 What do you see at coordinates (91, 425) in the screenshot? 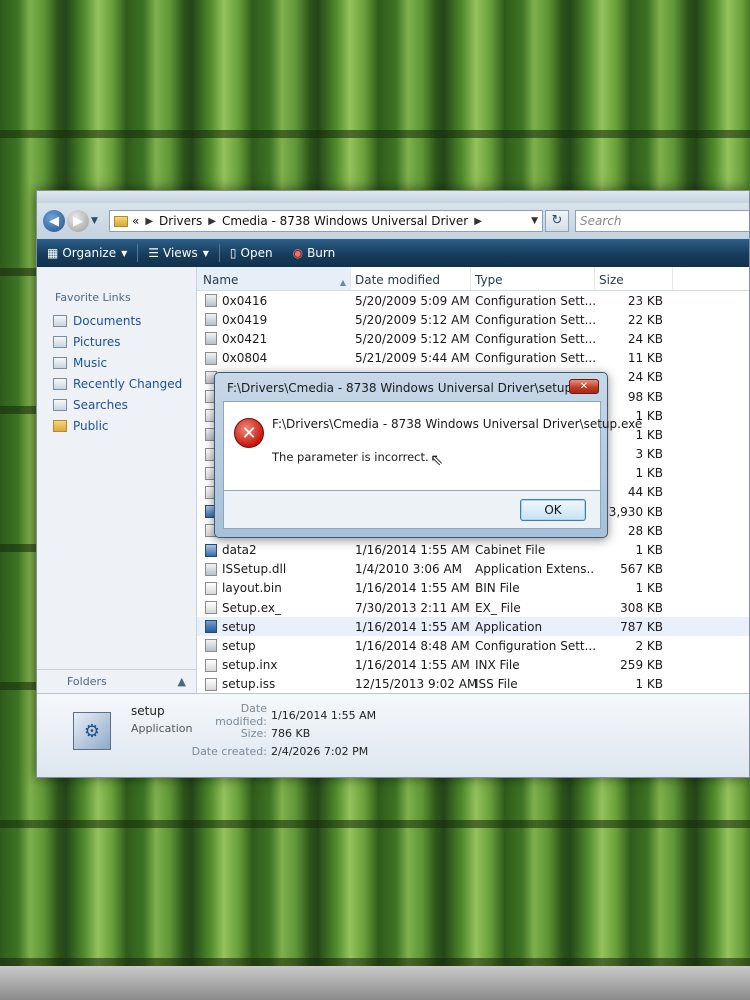
I see `nav-item-label: Public` at bounding box center [91, 425].